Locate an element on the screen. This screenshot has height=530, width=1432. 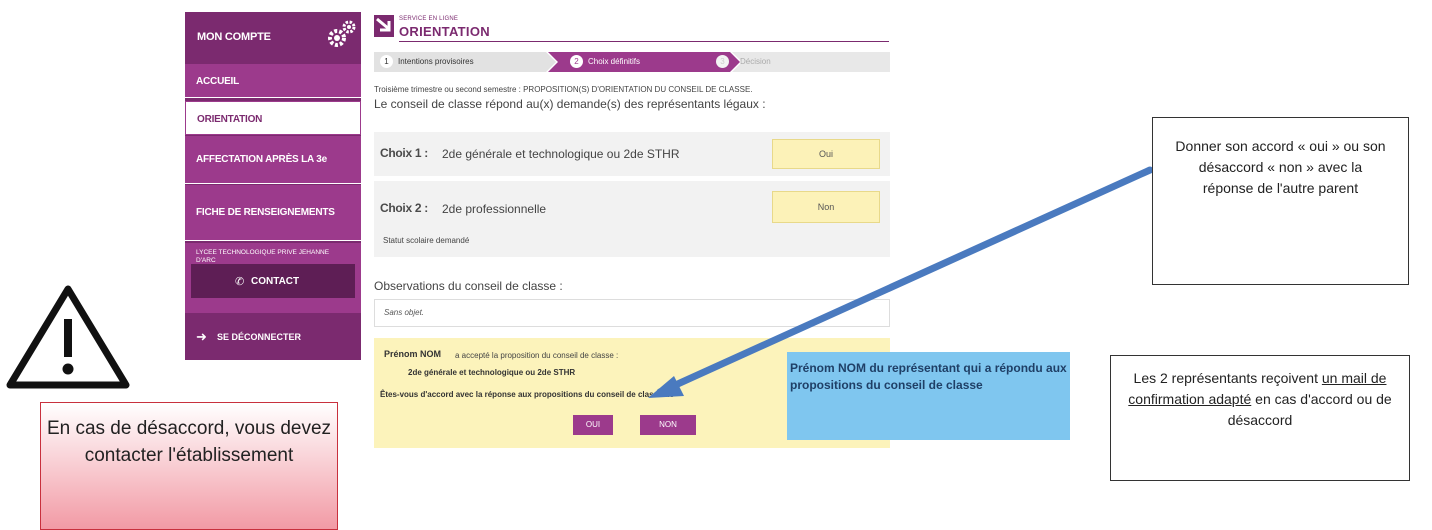
step-2-label: Choix définitifs is located at coordinates (614, 61).